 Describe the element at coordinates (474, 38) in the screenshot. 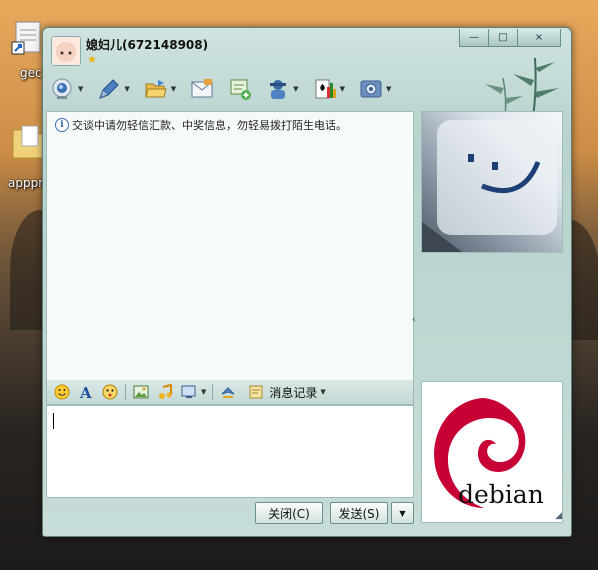

I see `minimize-button: —` at that location.